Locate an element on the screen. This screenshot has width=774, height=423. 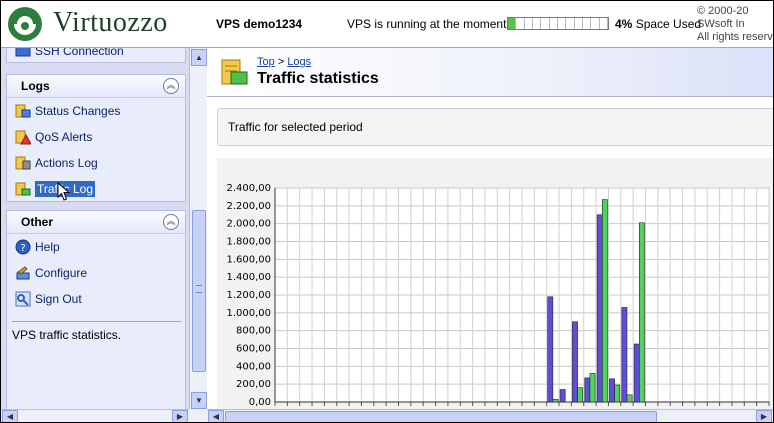
sidebar-item-configure: Configure is located at coordinates (51, 273).